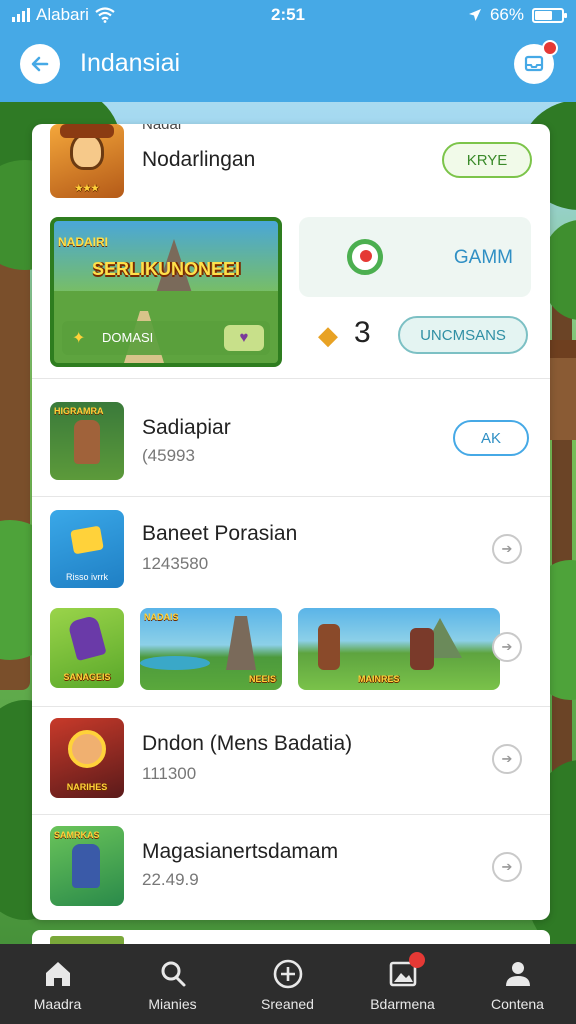  Describe the element at coordinates (240, 851) in the screenshot. I see `game-title: Magasianertsdamam` at that location.